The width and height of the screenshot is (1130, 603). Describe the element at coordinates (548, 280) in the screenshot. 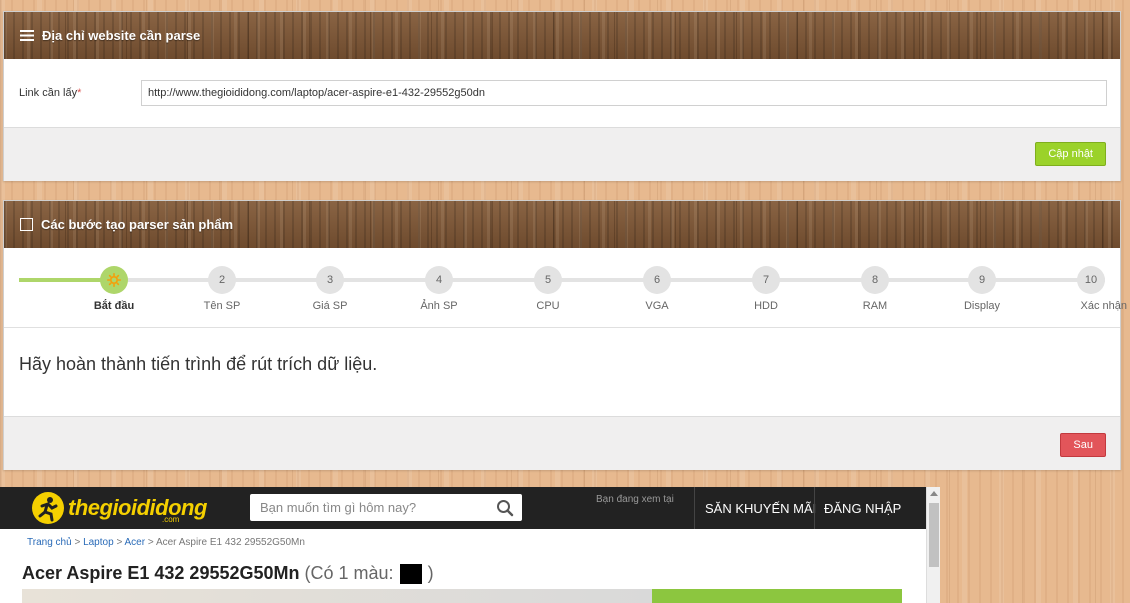

I see `step-circle: 5` at that location.